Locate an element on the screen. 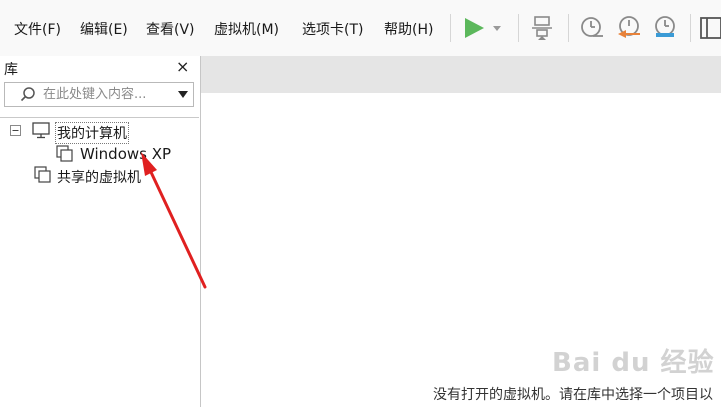 Image resolution: width=721 pixels, height=407 pixels. menu-tabs: 选项卡(T) is located at coordinates (332, 29).